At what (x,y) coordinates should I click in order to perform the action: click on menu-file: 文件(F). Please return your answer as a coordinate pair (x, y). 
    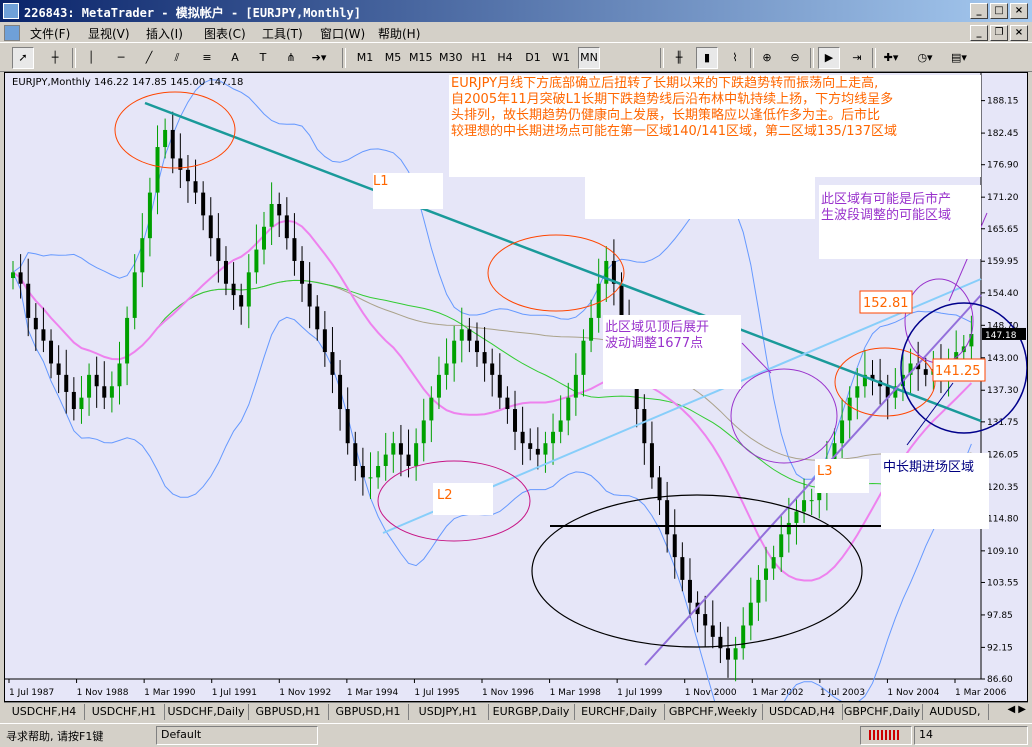
    Looking at the image, I should click on (50, 33).